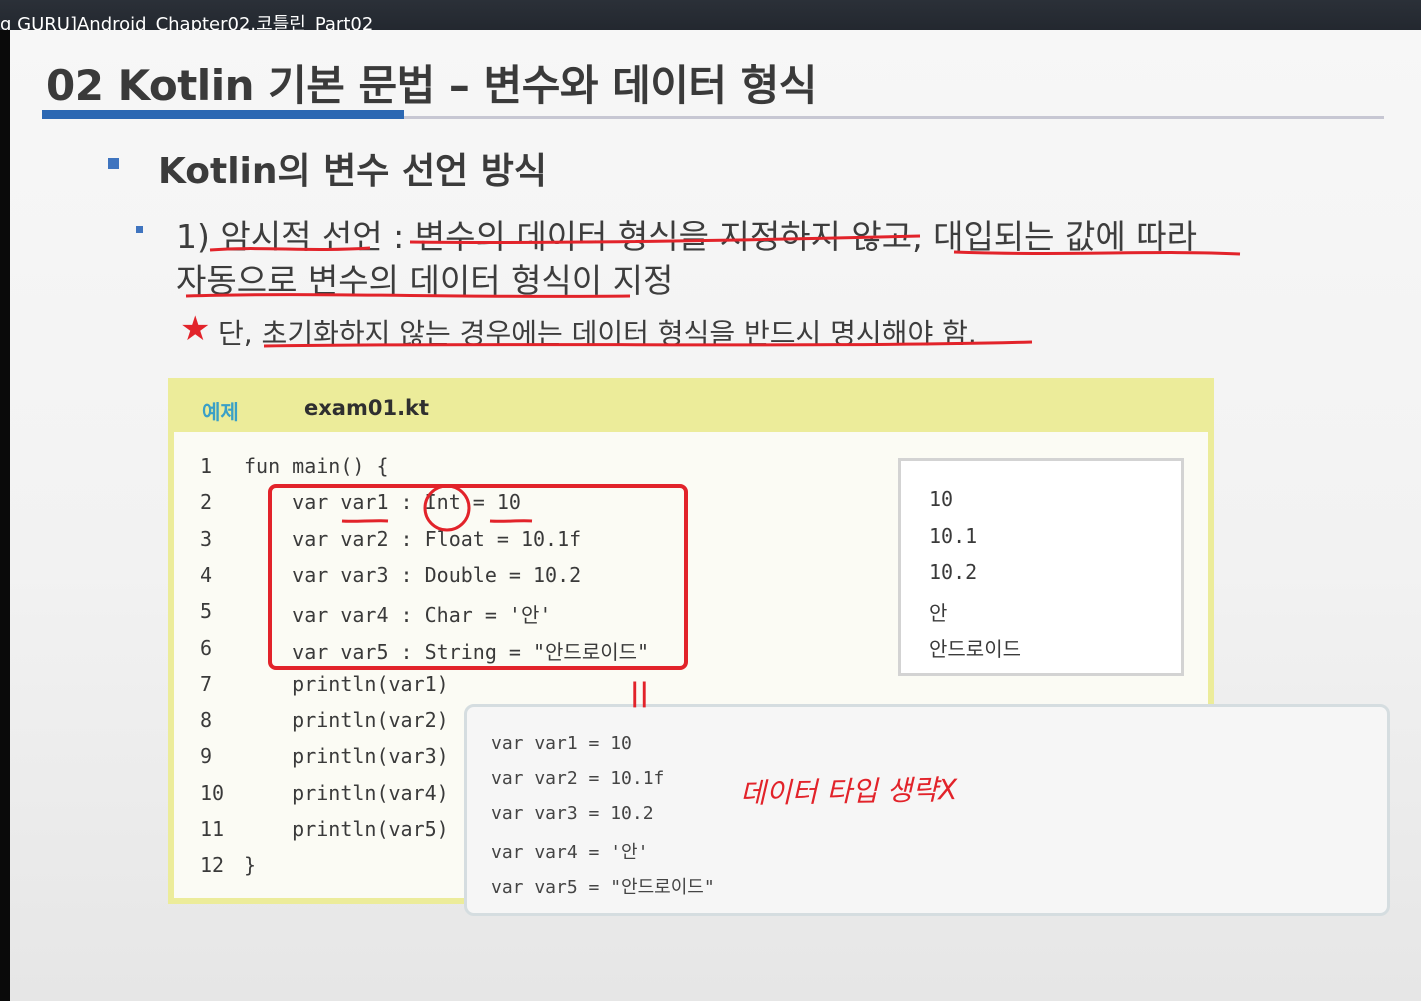 This screenshot has width=1421, height=1001. What do you see at coordinates (894, 117) in the screenshot?
I see `title-rule` at bounding box center [894, 117].